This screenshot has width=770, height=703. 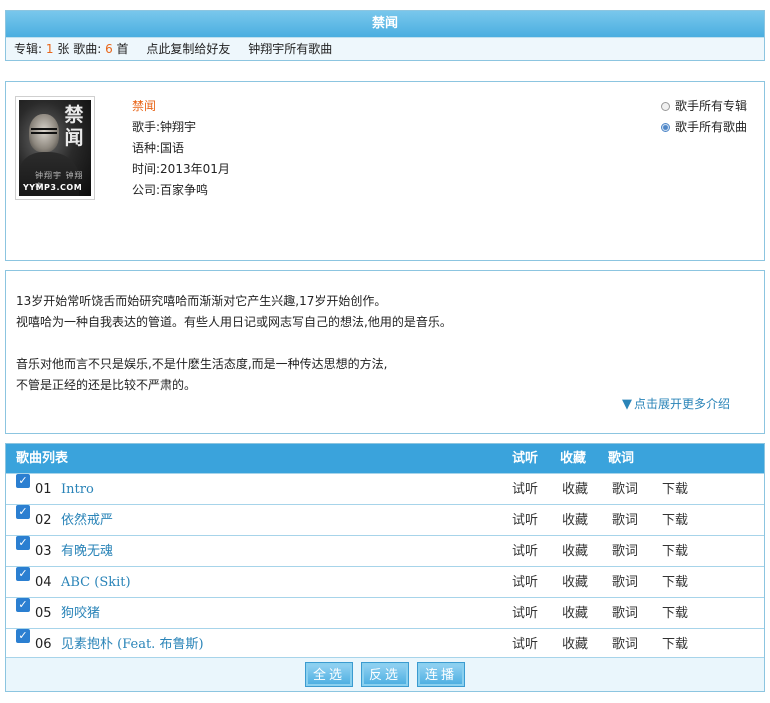 I want to click on song-number: 03, so click(x=43, y=551).